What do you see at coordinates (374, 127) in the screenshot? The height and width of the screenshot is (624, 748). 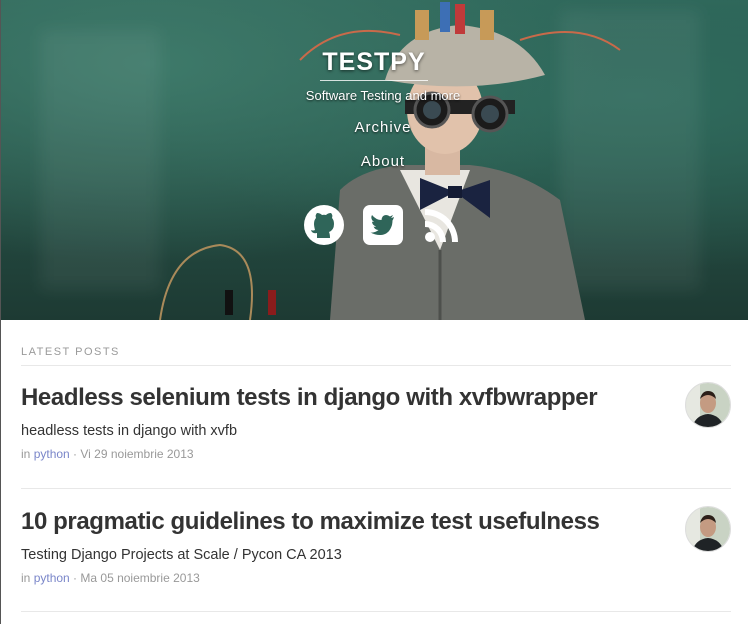 I see `nav-archive-link: Archive` at bounding box center [374, 127].